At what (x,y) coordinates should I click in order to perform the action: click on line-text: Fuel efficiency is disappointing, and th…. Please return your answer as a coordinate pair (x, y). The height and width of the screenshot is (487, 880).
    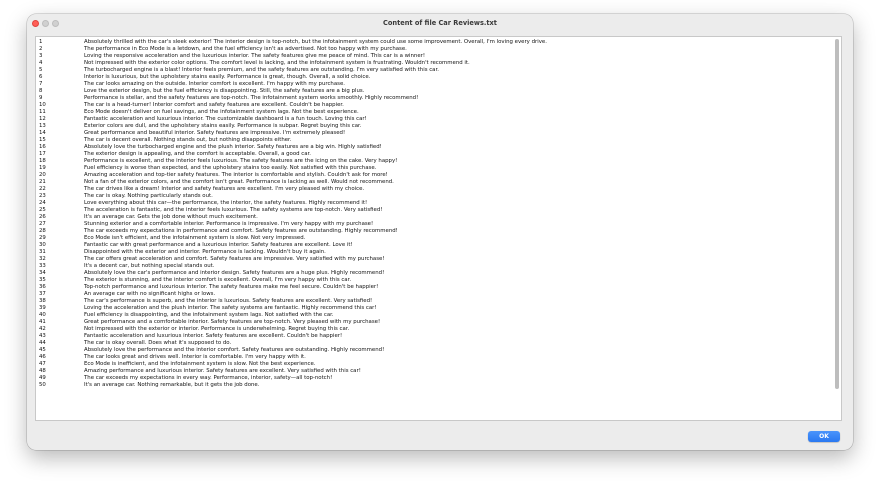
    Looking at the image, I should click on (209, 314).